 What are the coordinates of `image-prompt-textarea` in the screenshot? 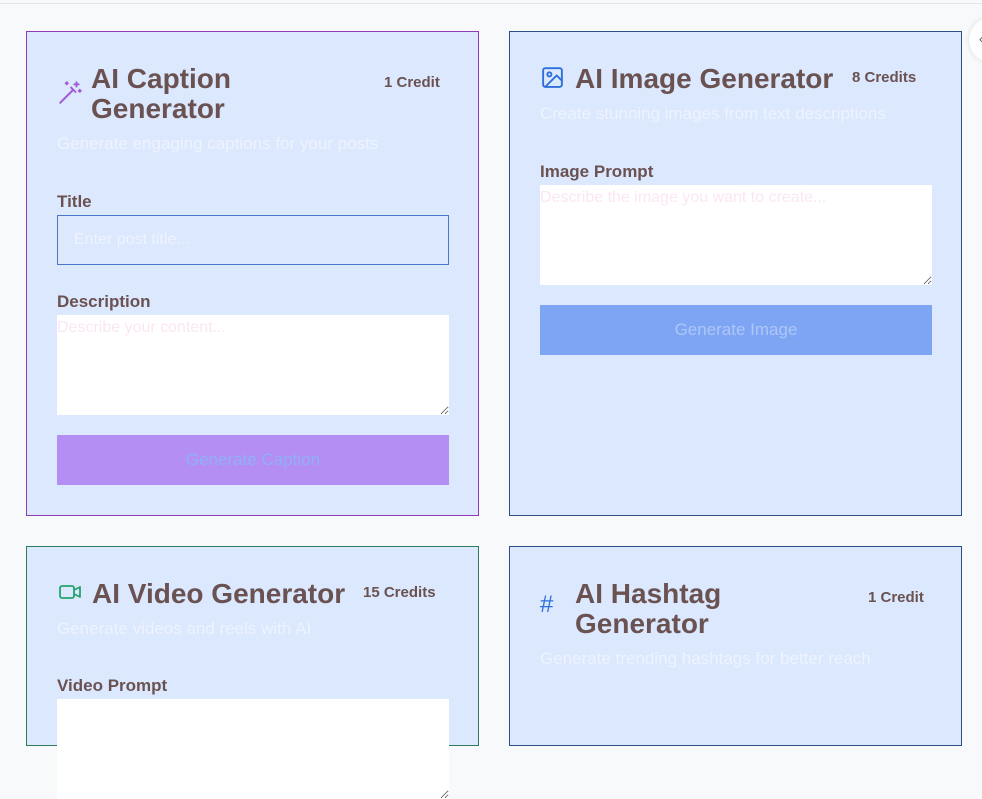 It's located at (736, 235).